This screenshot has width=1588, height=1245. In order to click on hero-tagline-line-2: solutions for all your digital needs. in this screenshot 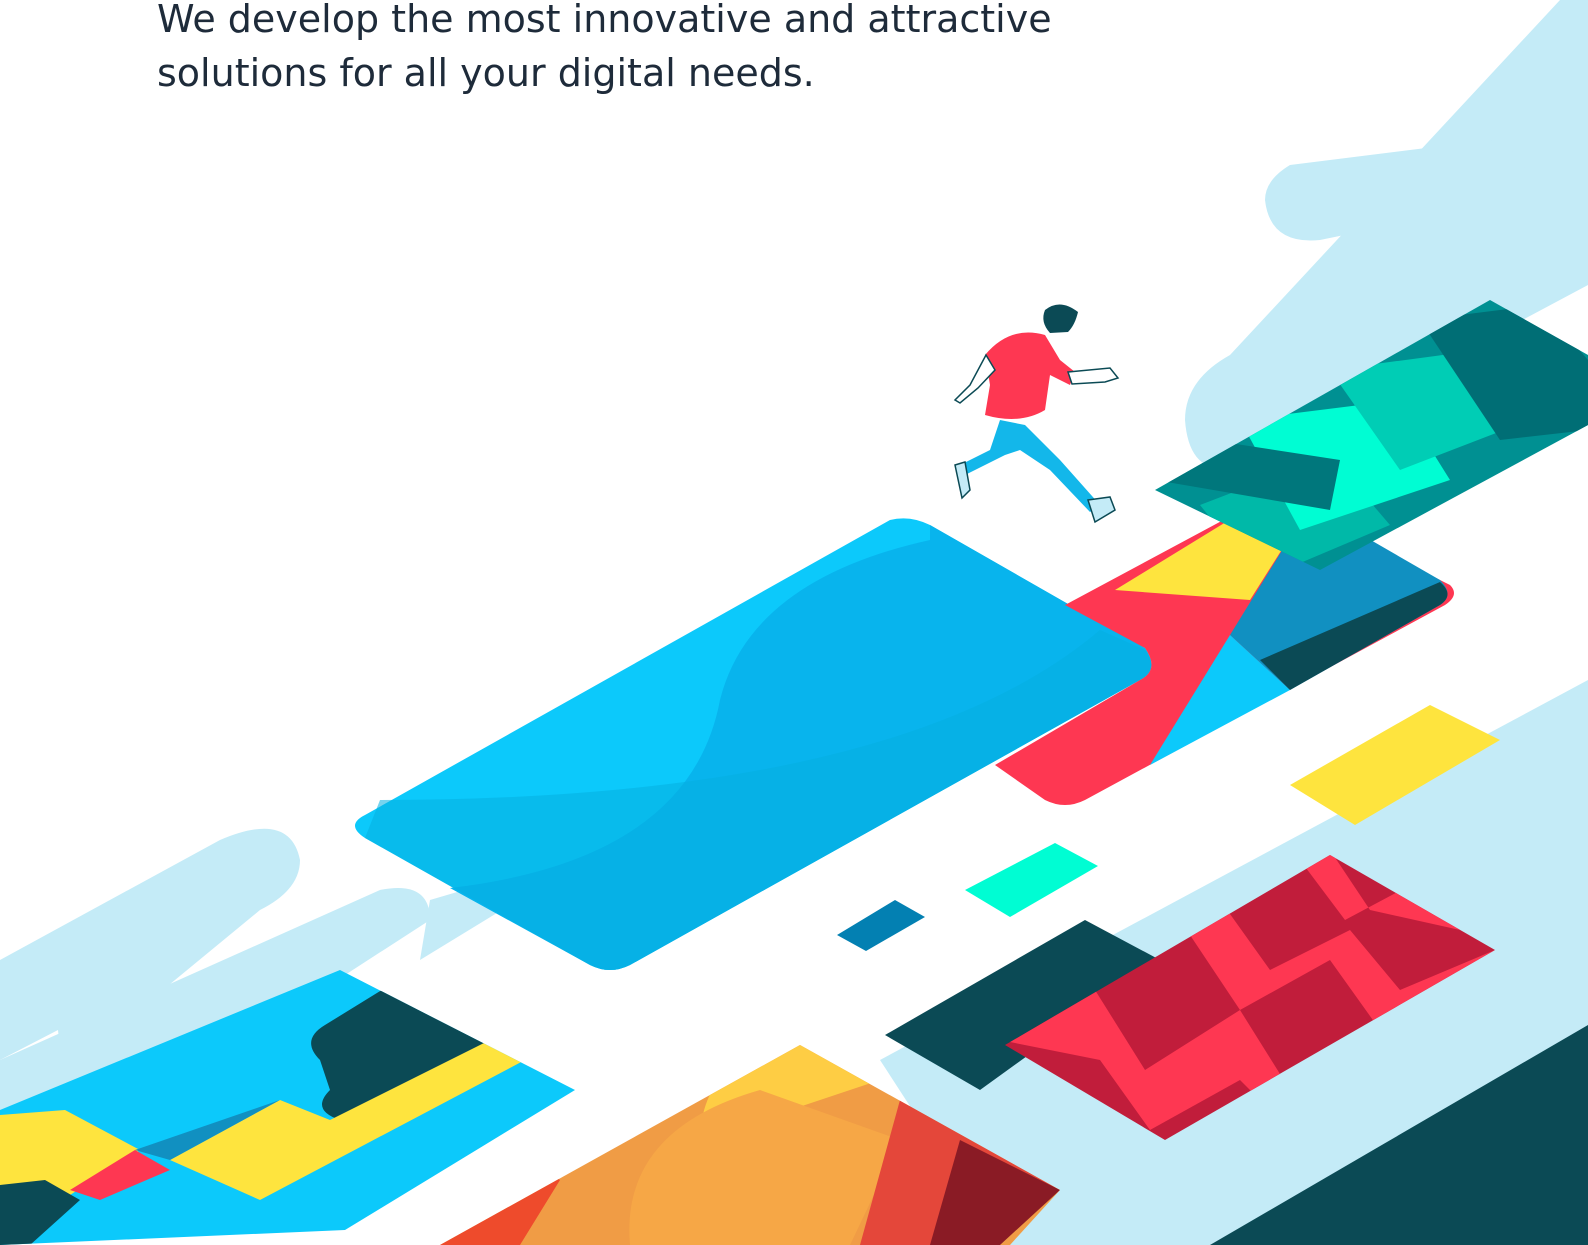, I will do `click(486, 73)`.